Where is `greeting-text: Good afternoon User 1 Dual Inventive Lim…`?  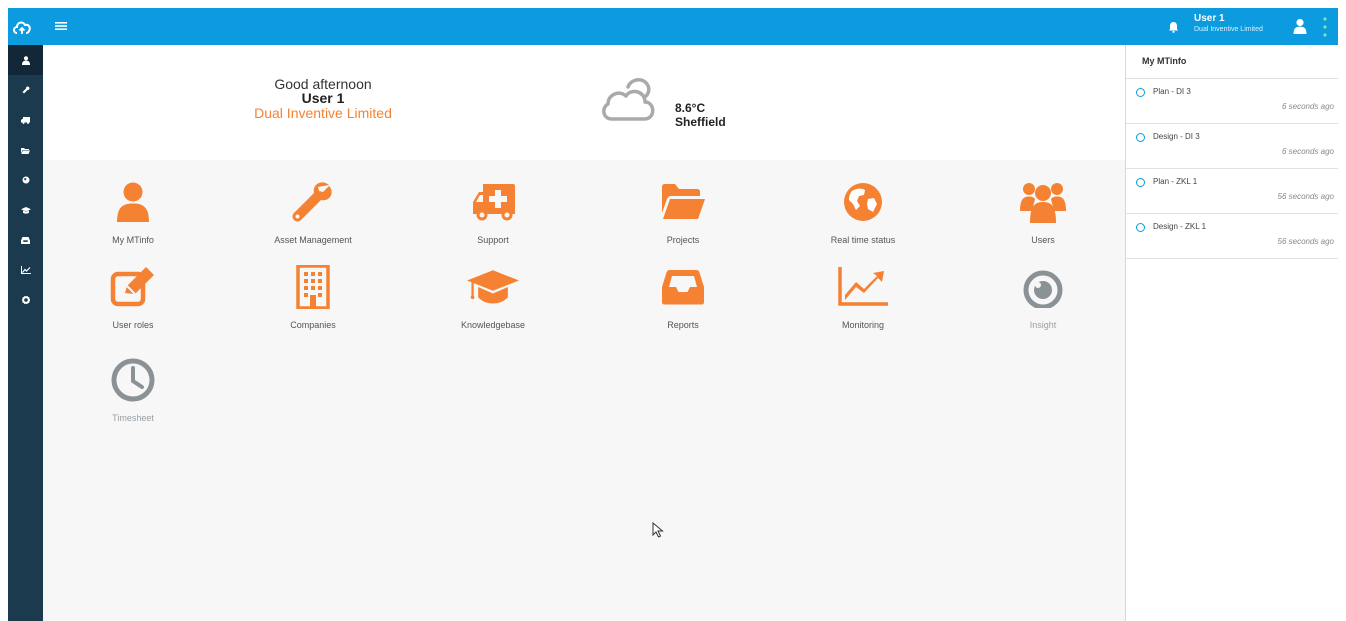 greeting-text: Good afternoon User 1 Dual Inventive Lim… is located at coordinates (323, 99).